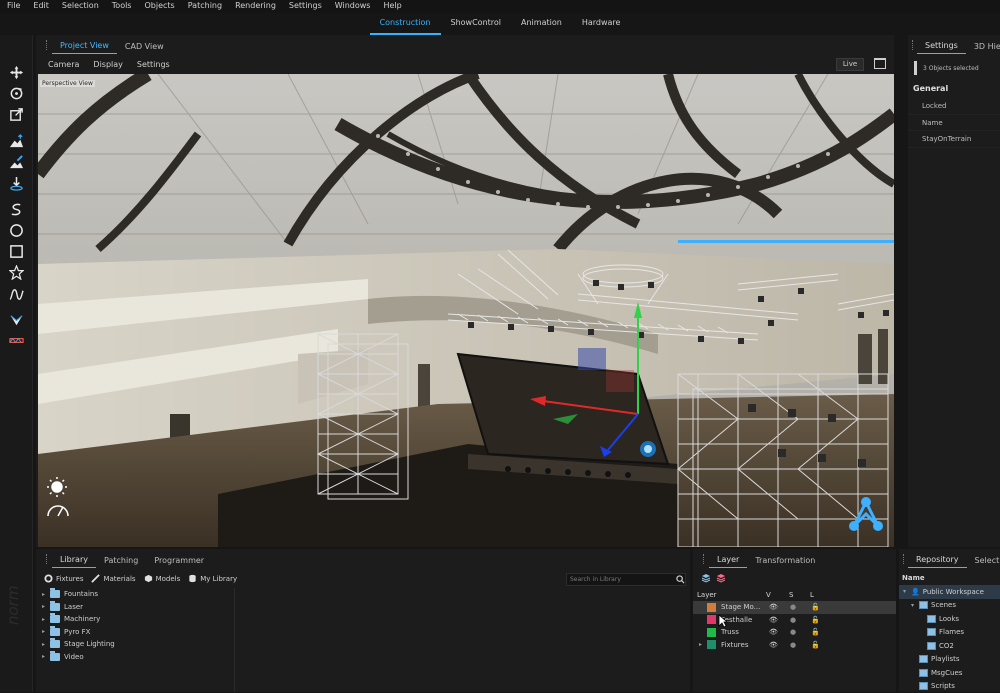  I want to click on repo-item-co2: CO2, so click(949, 646).